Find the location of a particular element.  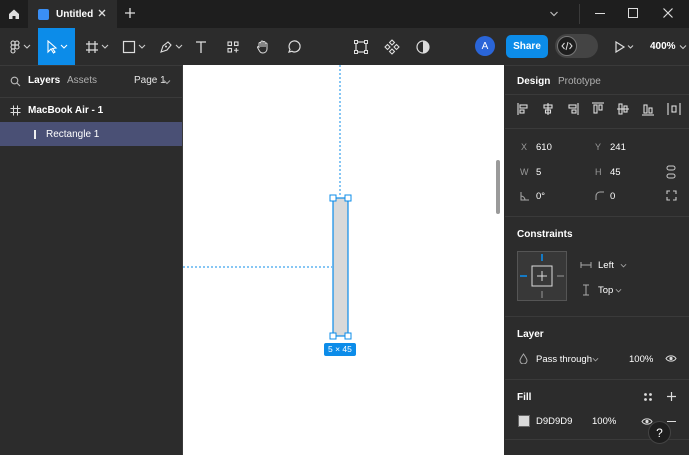

h-label: H is located at coordinates (598, 172).